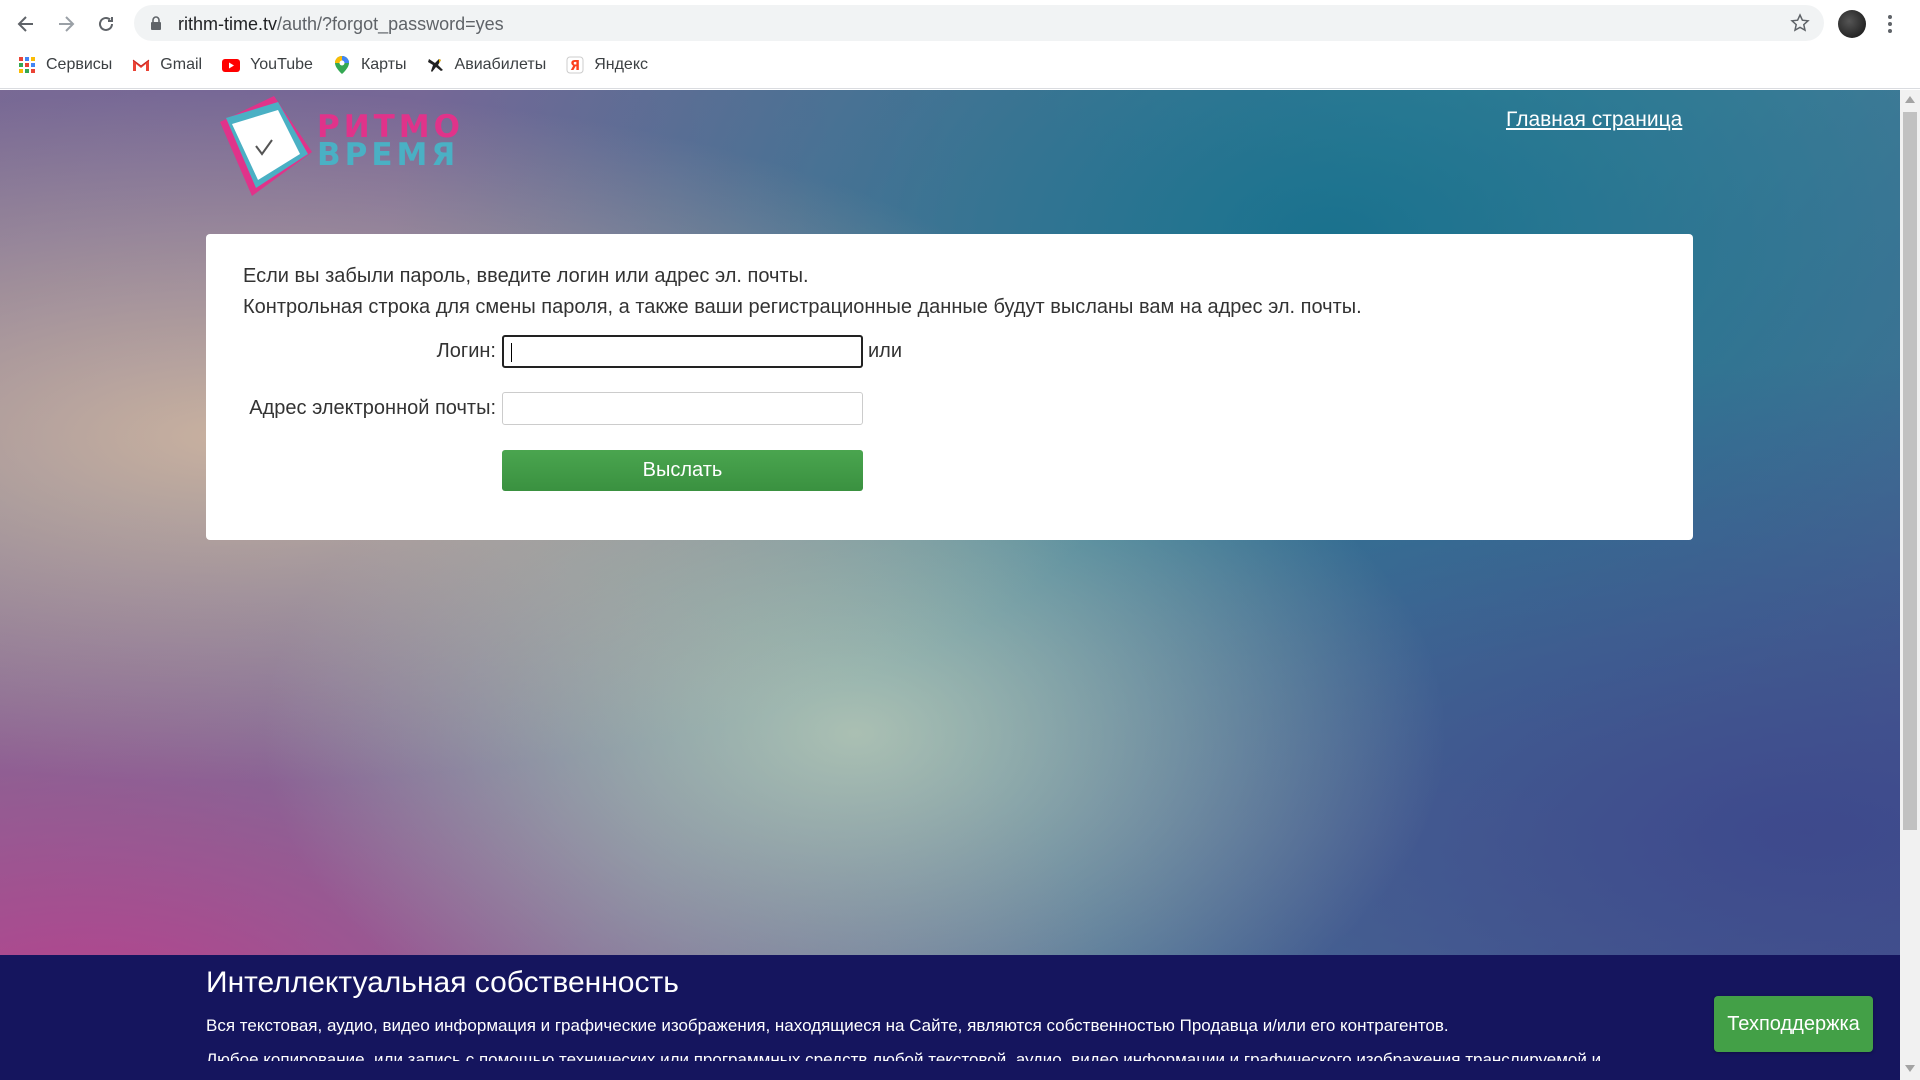 The image size is (1920, 1080). What do you see at coordinates (281, 64) in the screenshot?
I see `bookmark-label: YouTube` at bounding box center [281, 64].